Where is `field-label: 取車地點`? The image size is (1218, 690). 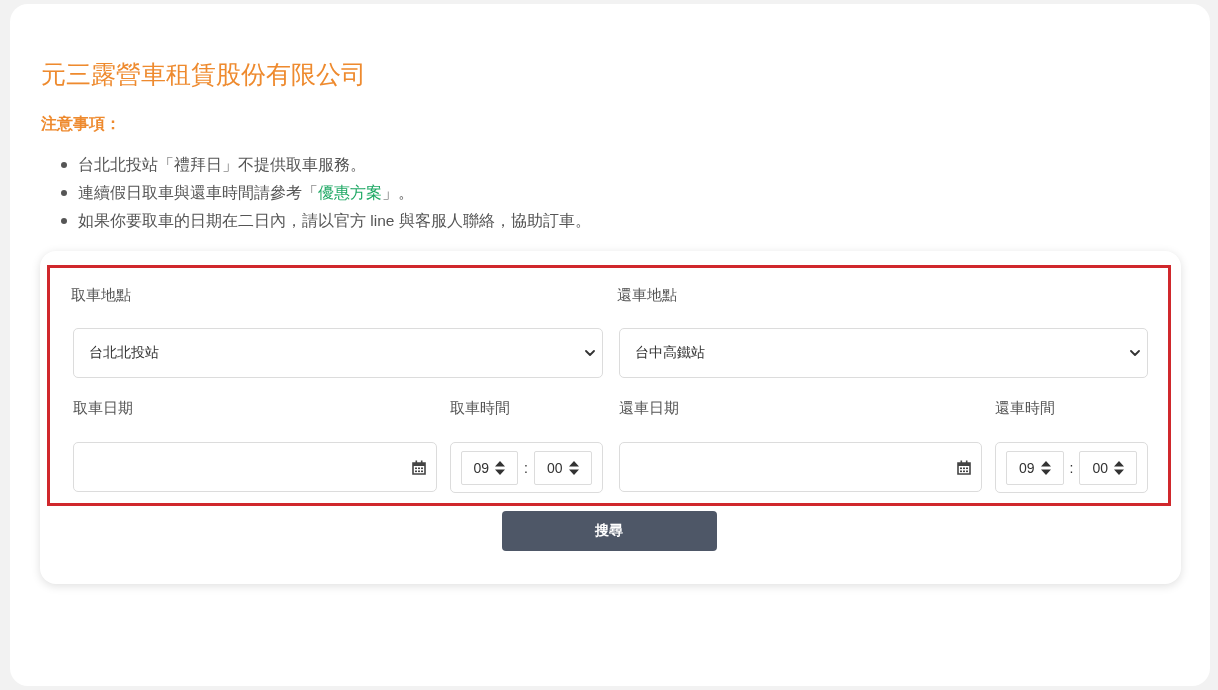 field-label: 取車地點 is located at coordinates (101, 295).